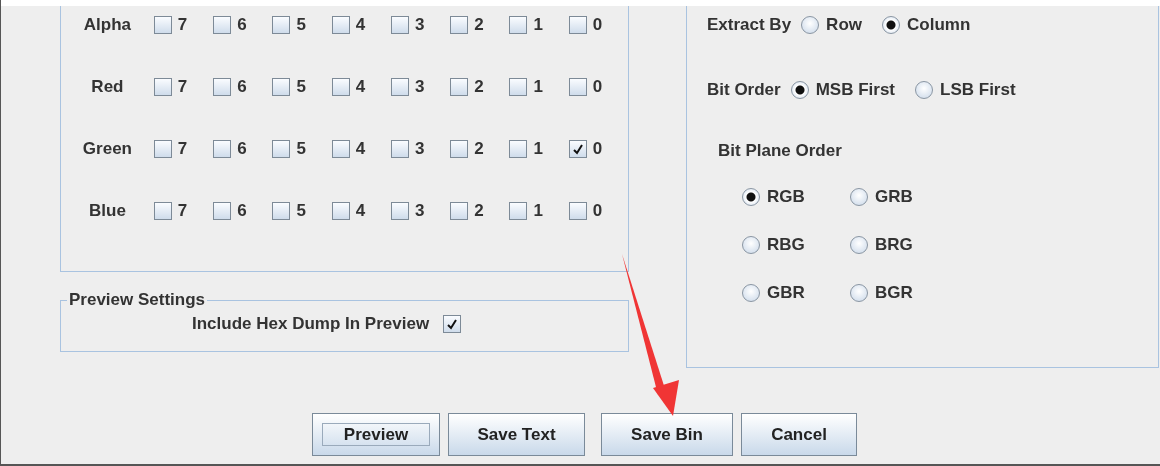 Image resolution: width=1160 pixels, height=466 pixels. What do you see at coordinates (894, 293) in the screenshot?
I see `radio-label: BGR` at bounding box center [894, 293].